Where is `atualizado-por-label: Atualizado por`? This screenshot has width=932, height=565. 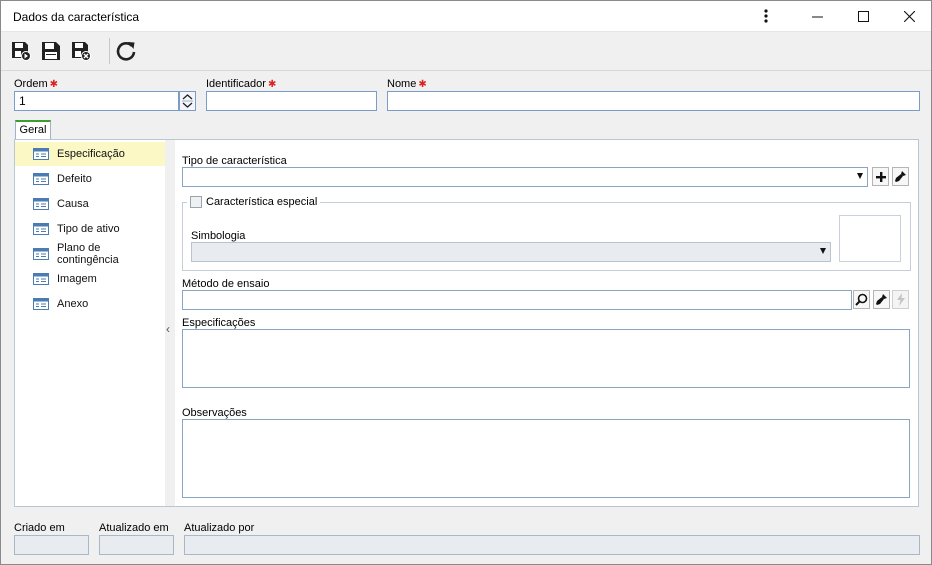
atualizado-por-label: Atualizado por is located at coordinates (219, 528).